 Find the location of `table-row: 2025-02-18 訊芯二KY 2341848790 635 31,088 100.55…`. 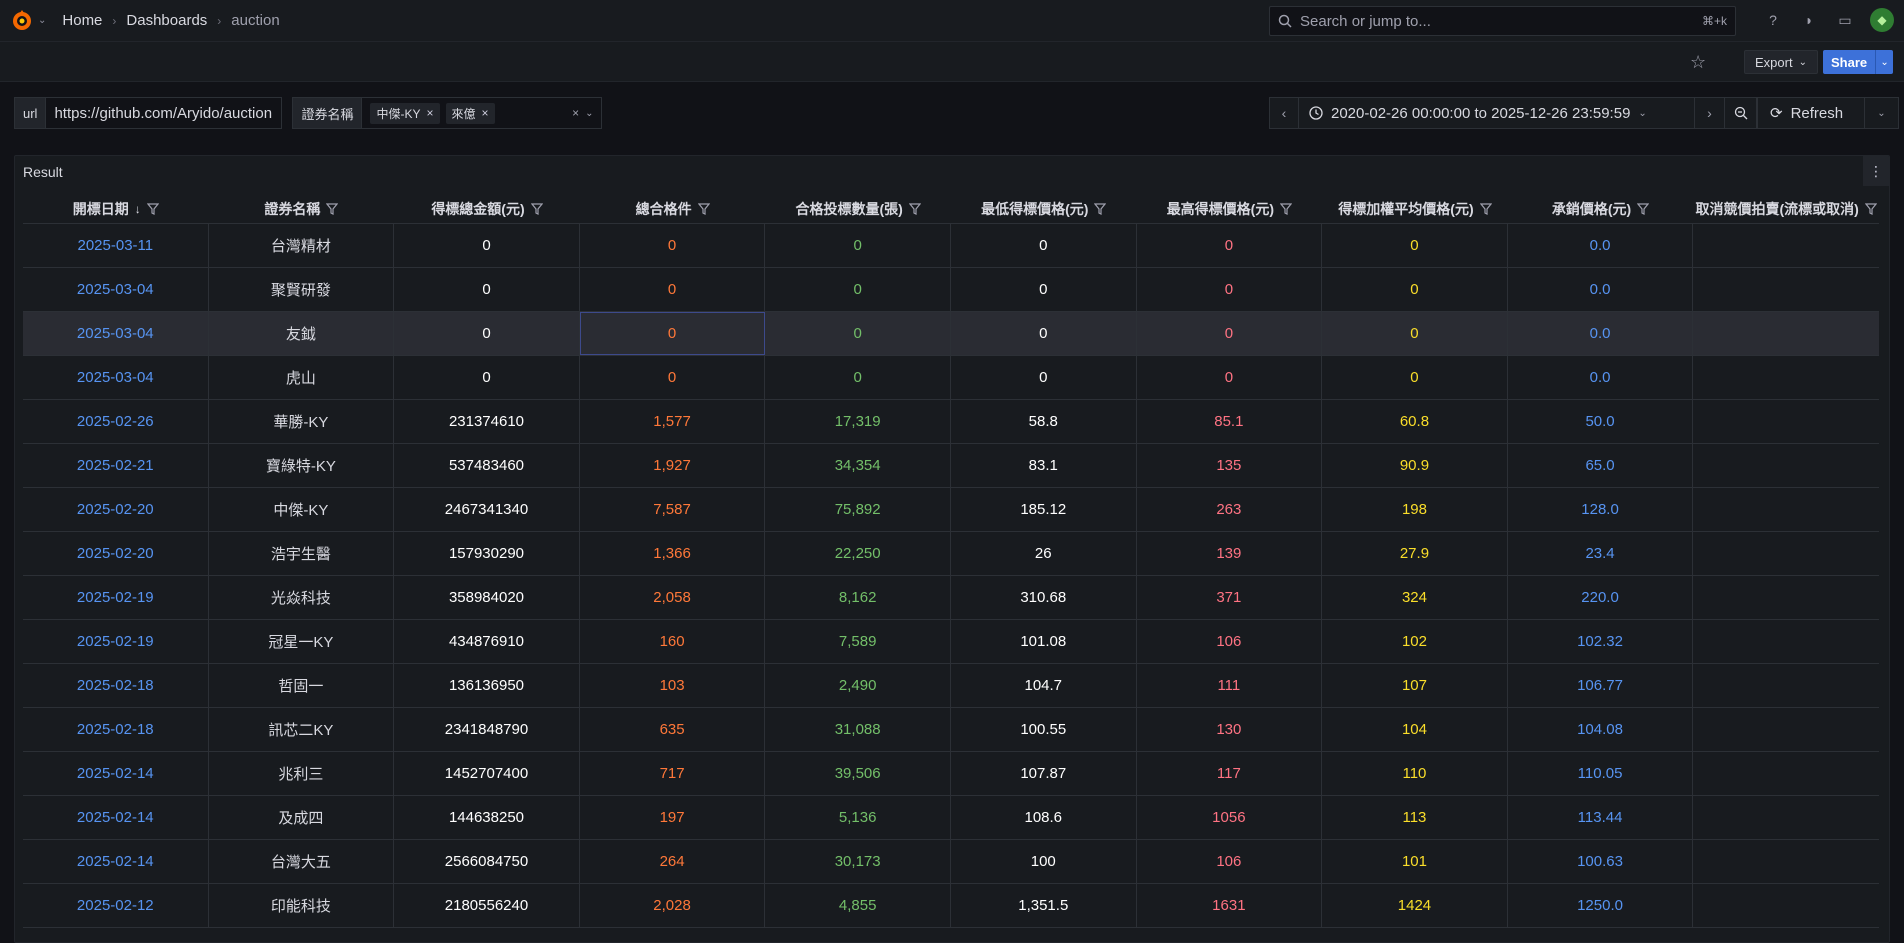

table-row: 2025-02-18 訊芯二KY 2341848790 635 31,088 100.55… is located at coordinates (951, 730).